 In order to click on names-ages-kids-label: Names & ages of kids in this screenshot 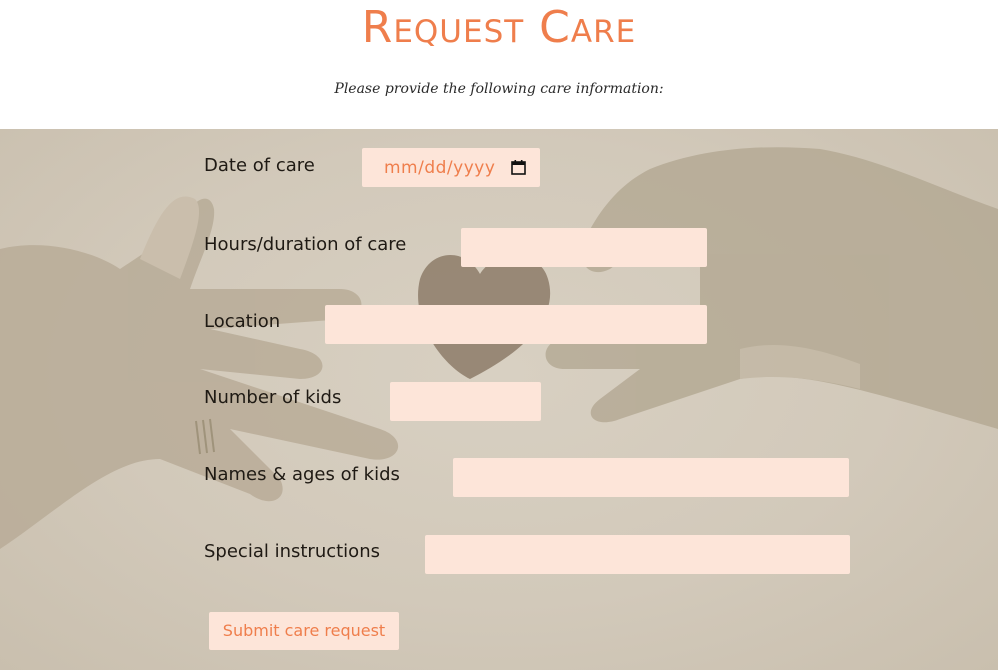, I will do `click(302, 474)`.